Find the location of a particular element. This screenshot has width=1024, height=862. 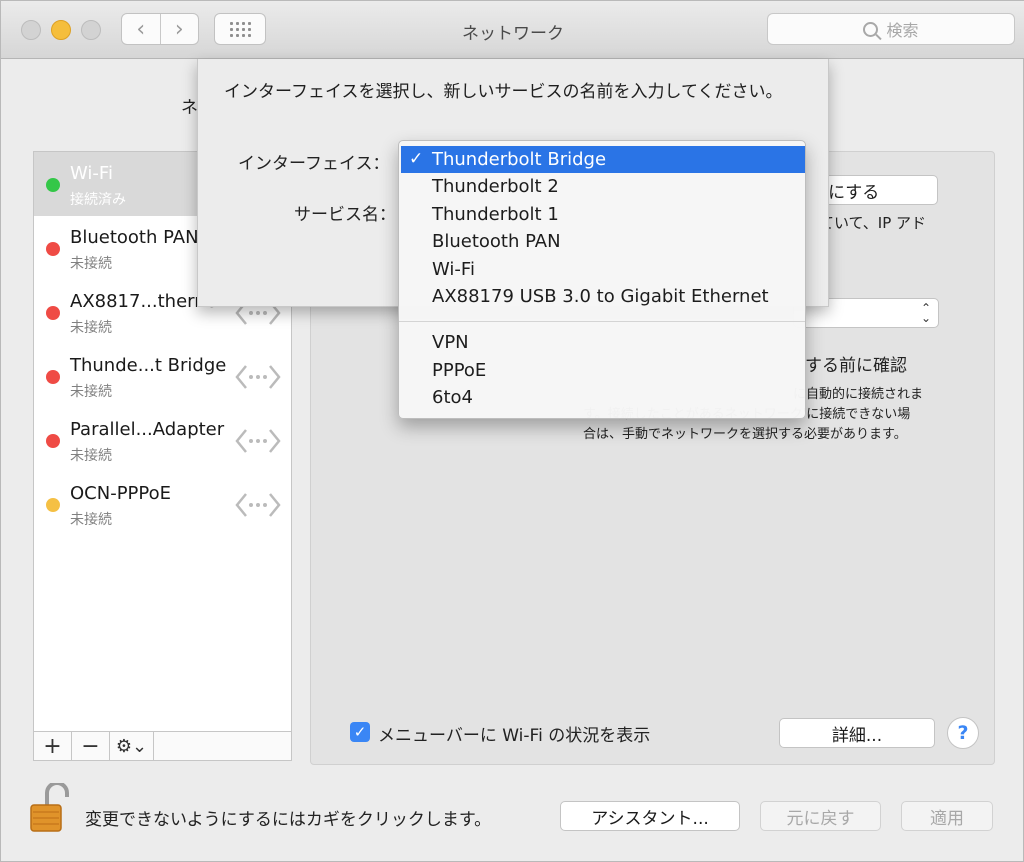

menu-item-thunderbolt-bridge: ✓ Thunderbolt Bridge is located at coordinates (603, 159).